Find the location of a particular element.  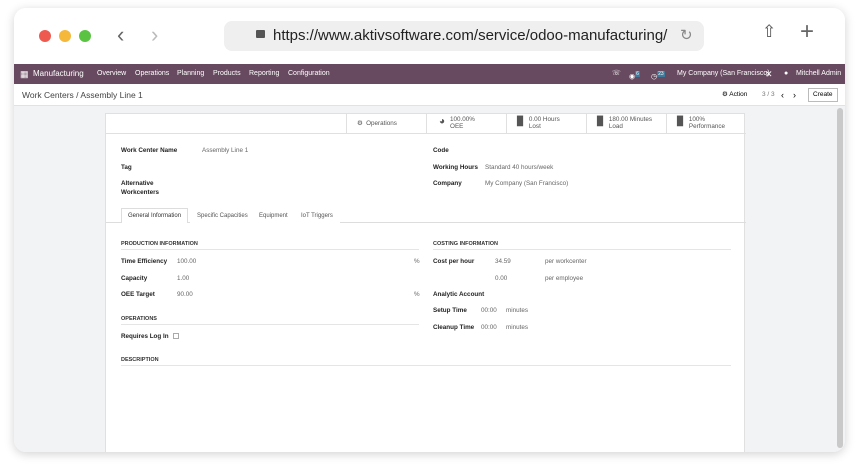

label: Analytic Account is located at coordinates (459, 294).